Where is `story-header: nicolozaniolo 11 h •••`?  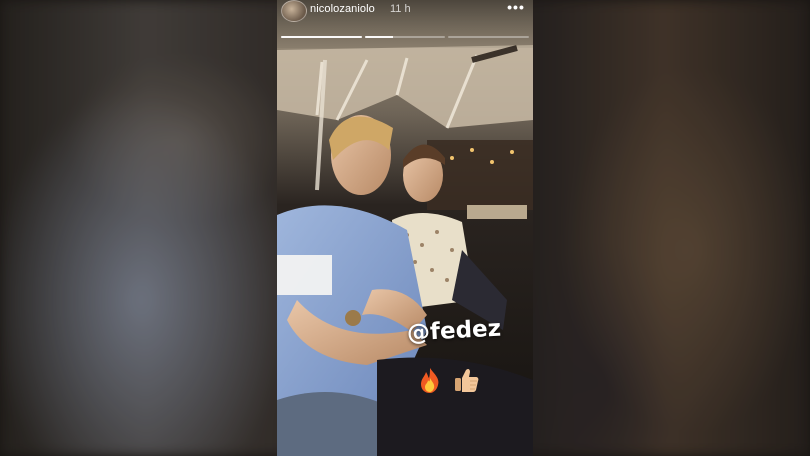 story-header: nicolozaniolo 11 h ••• is located at coordinates (405, 24).